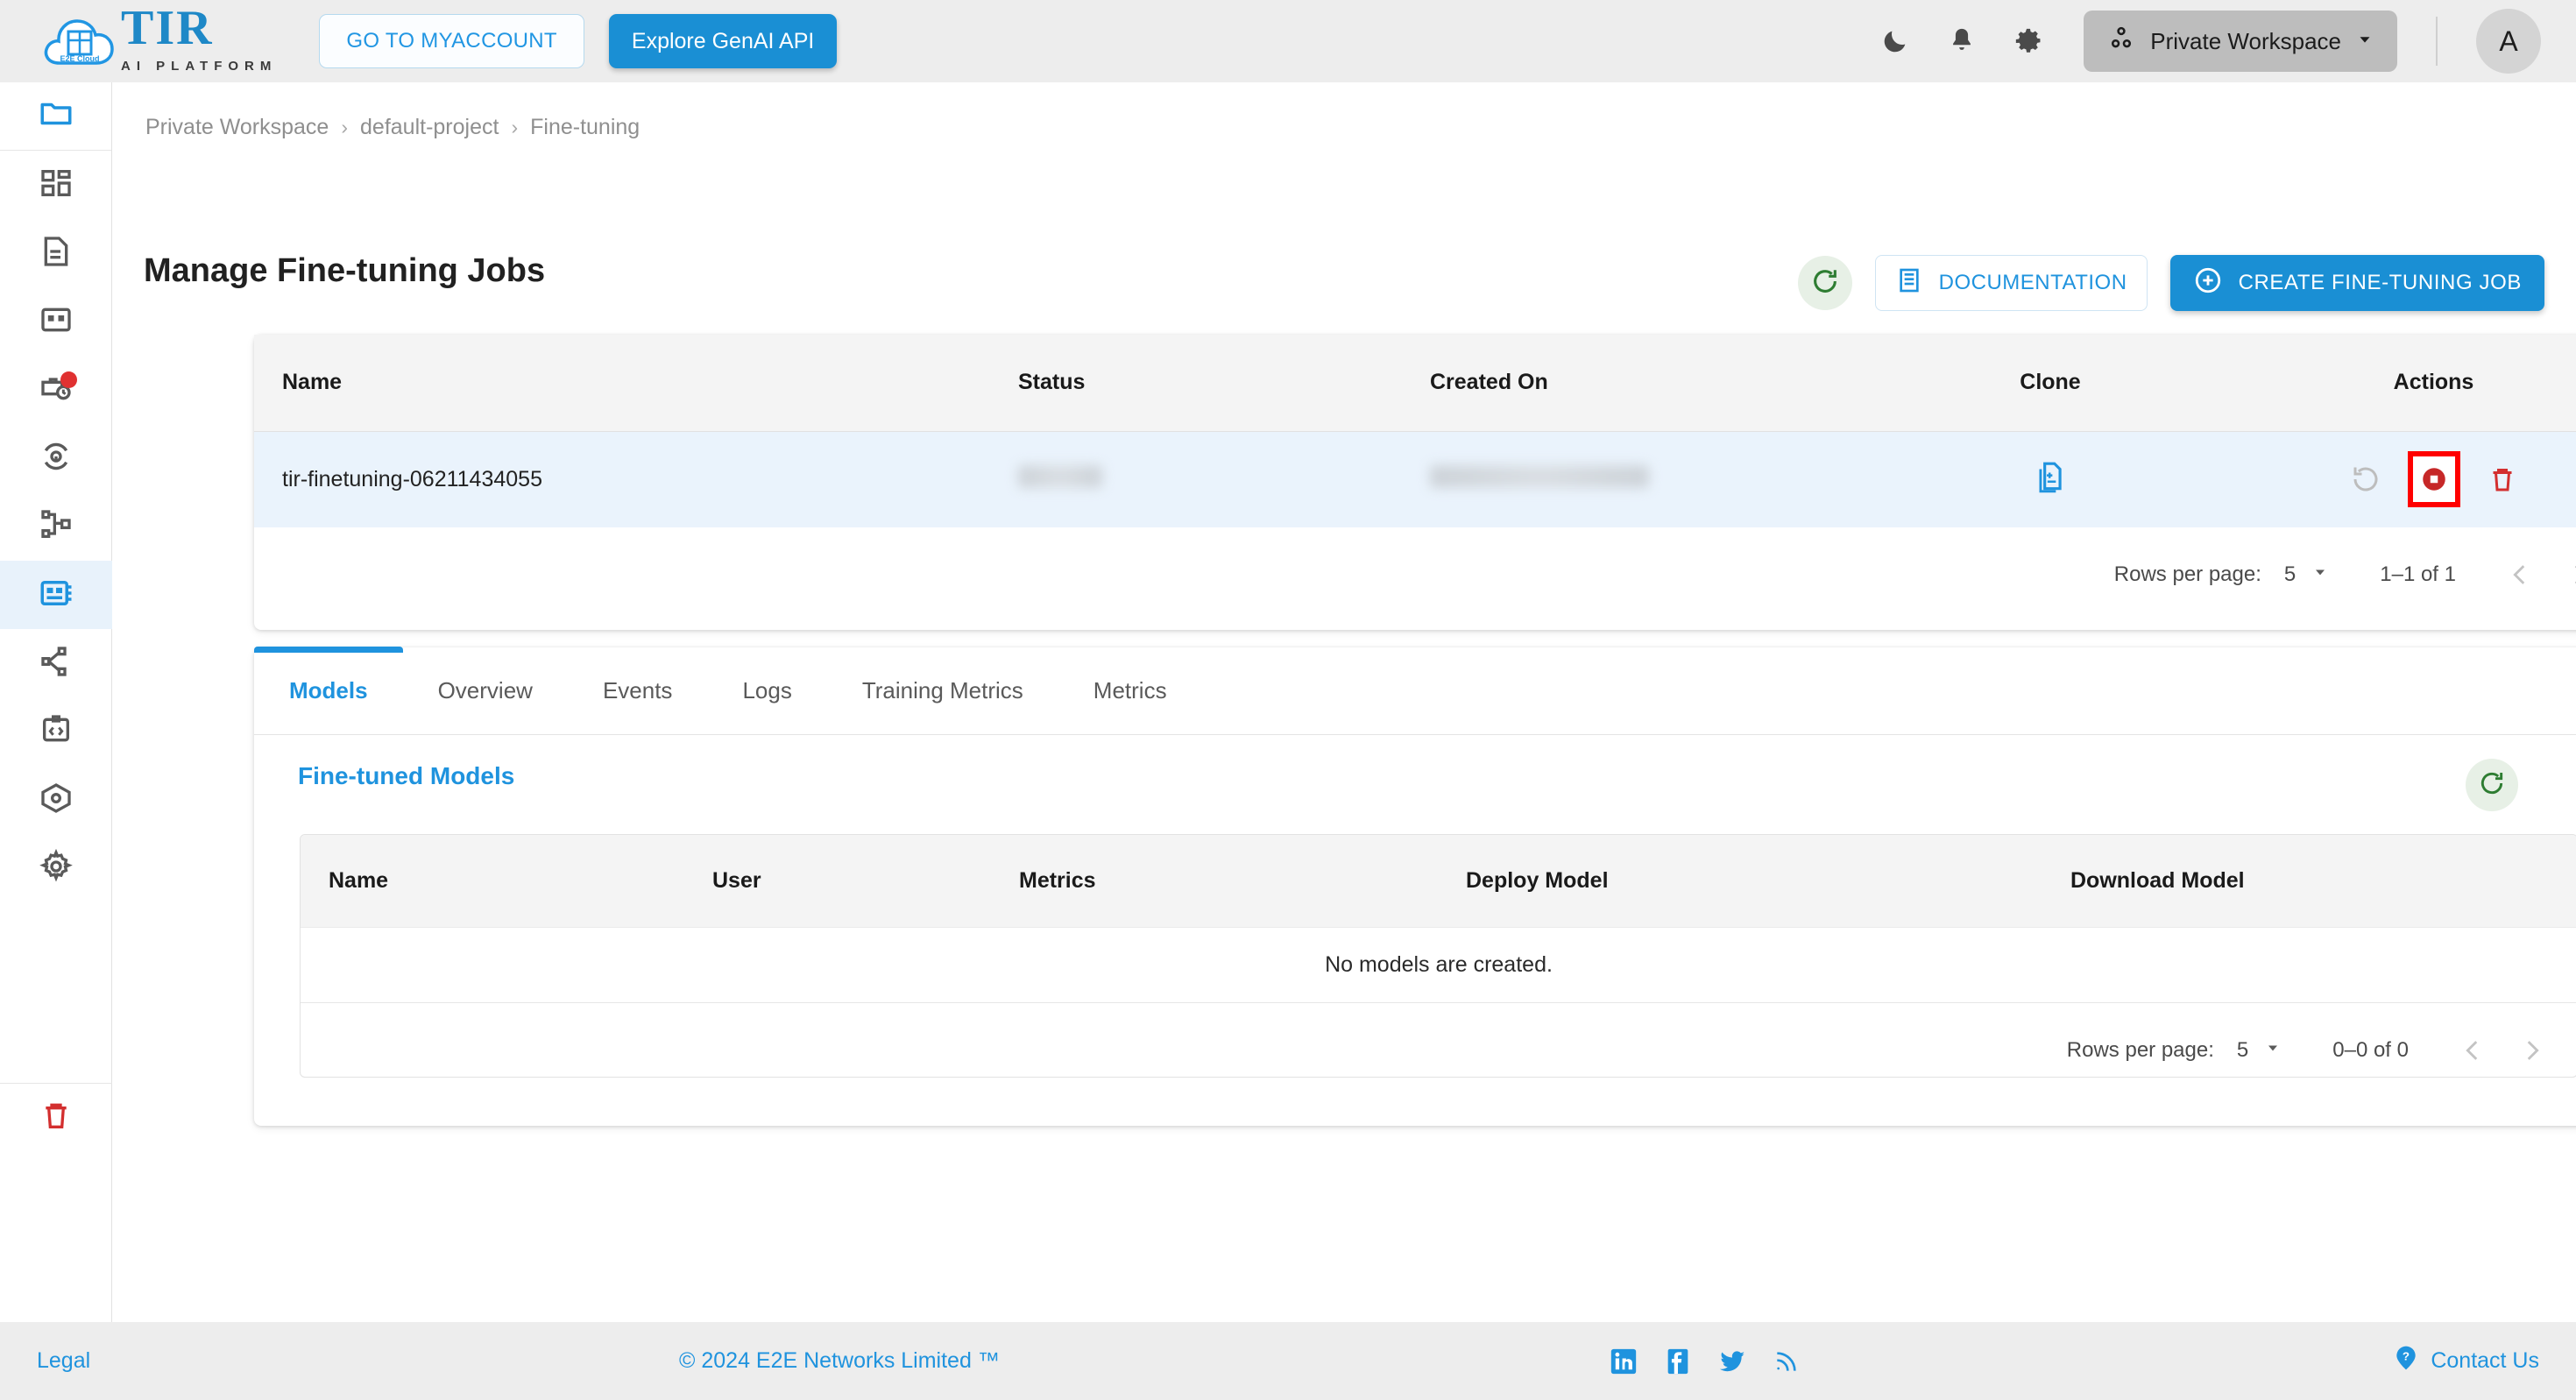  I want to click on sidebar-item-model-repository, so click(56, 800).